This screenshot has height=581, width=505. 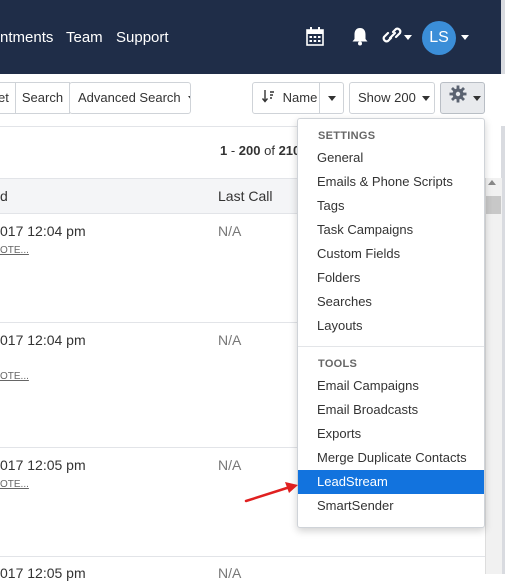 I want to click on menu-item-email-campaigns: Email Campaigns, so click(x=391, y=386).